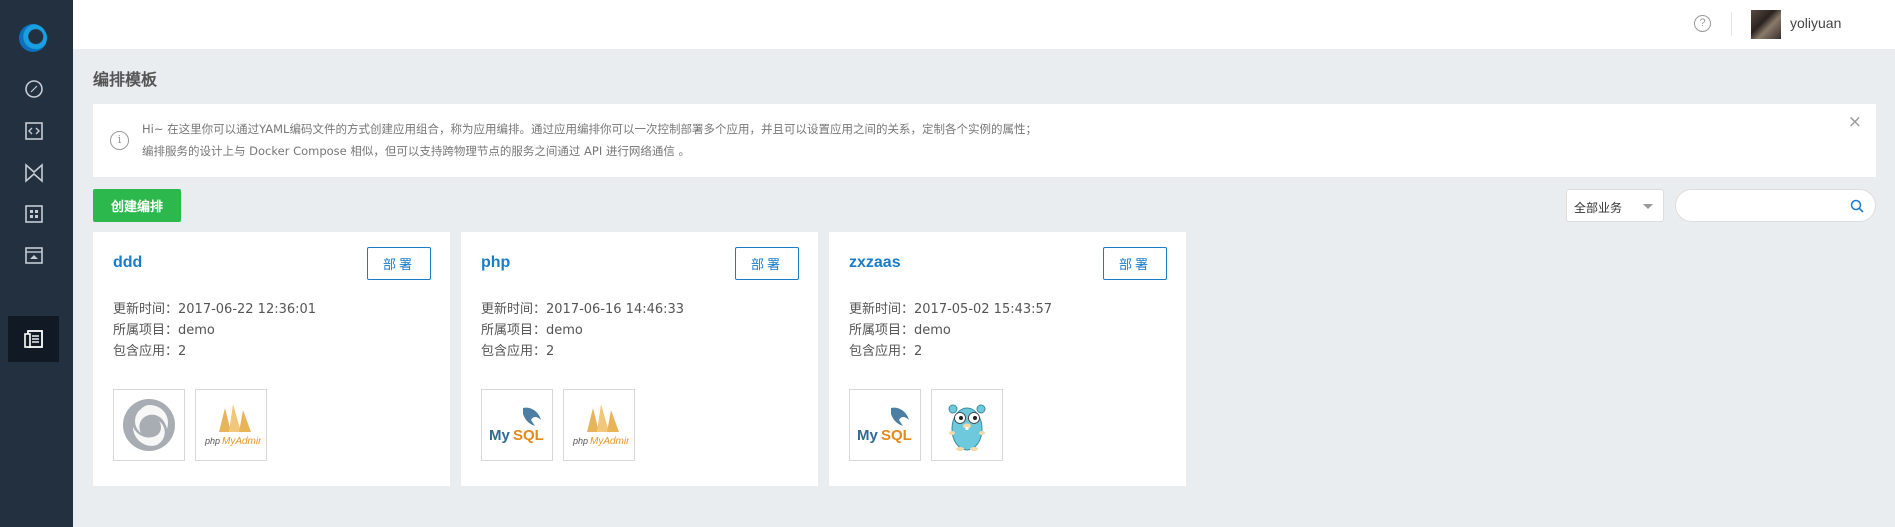  I want to click on archive-icon, so click(33, 255).